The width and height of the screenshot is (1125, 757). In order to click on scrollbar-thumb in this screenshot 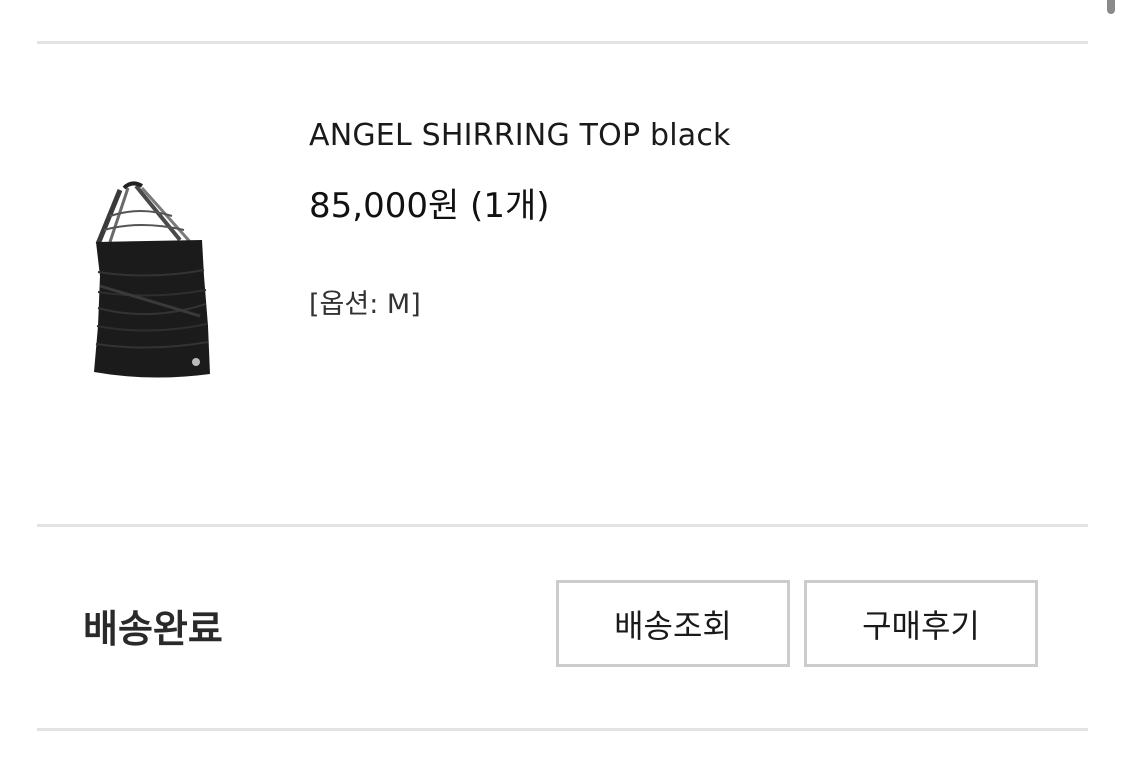, I will do `click(1111, 7)`.